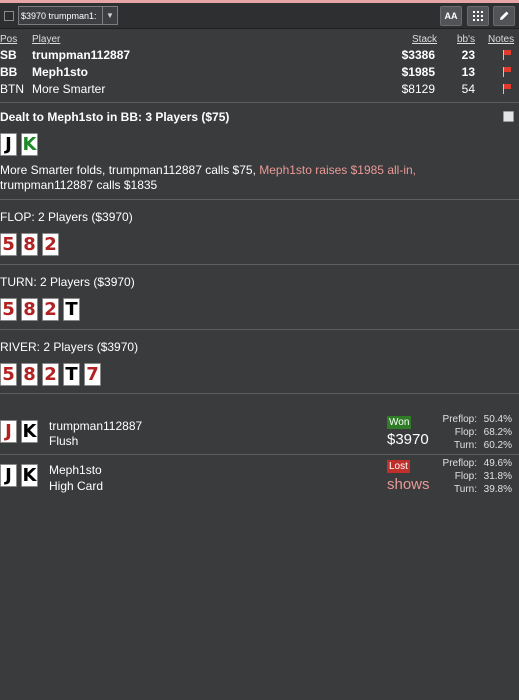  Describe the element at coordinates (46, 39) in the screenshot. I see `header-player: Player` at that location.